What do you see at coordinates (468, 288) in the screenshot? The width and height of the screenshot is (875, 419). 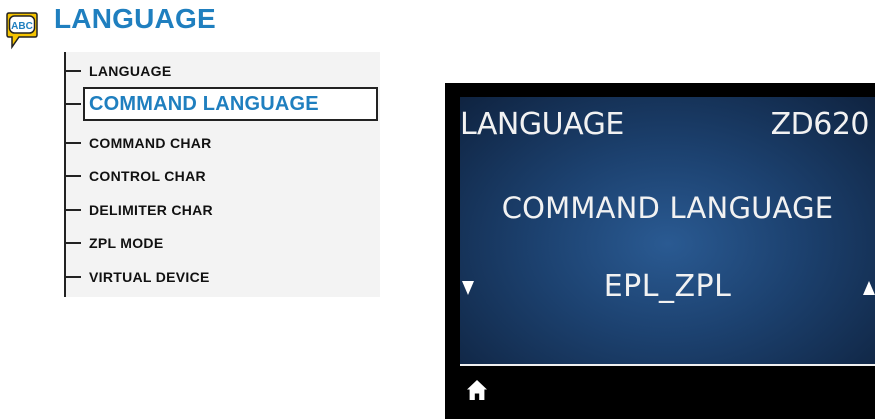 I see `down-triangle-icon` at bounding box center [468, 288].